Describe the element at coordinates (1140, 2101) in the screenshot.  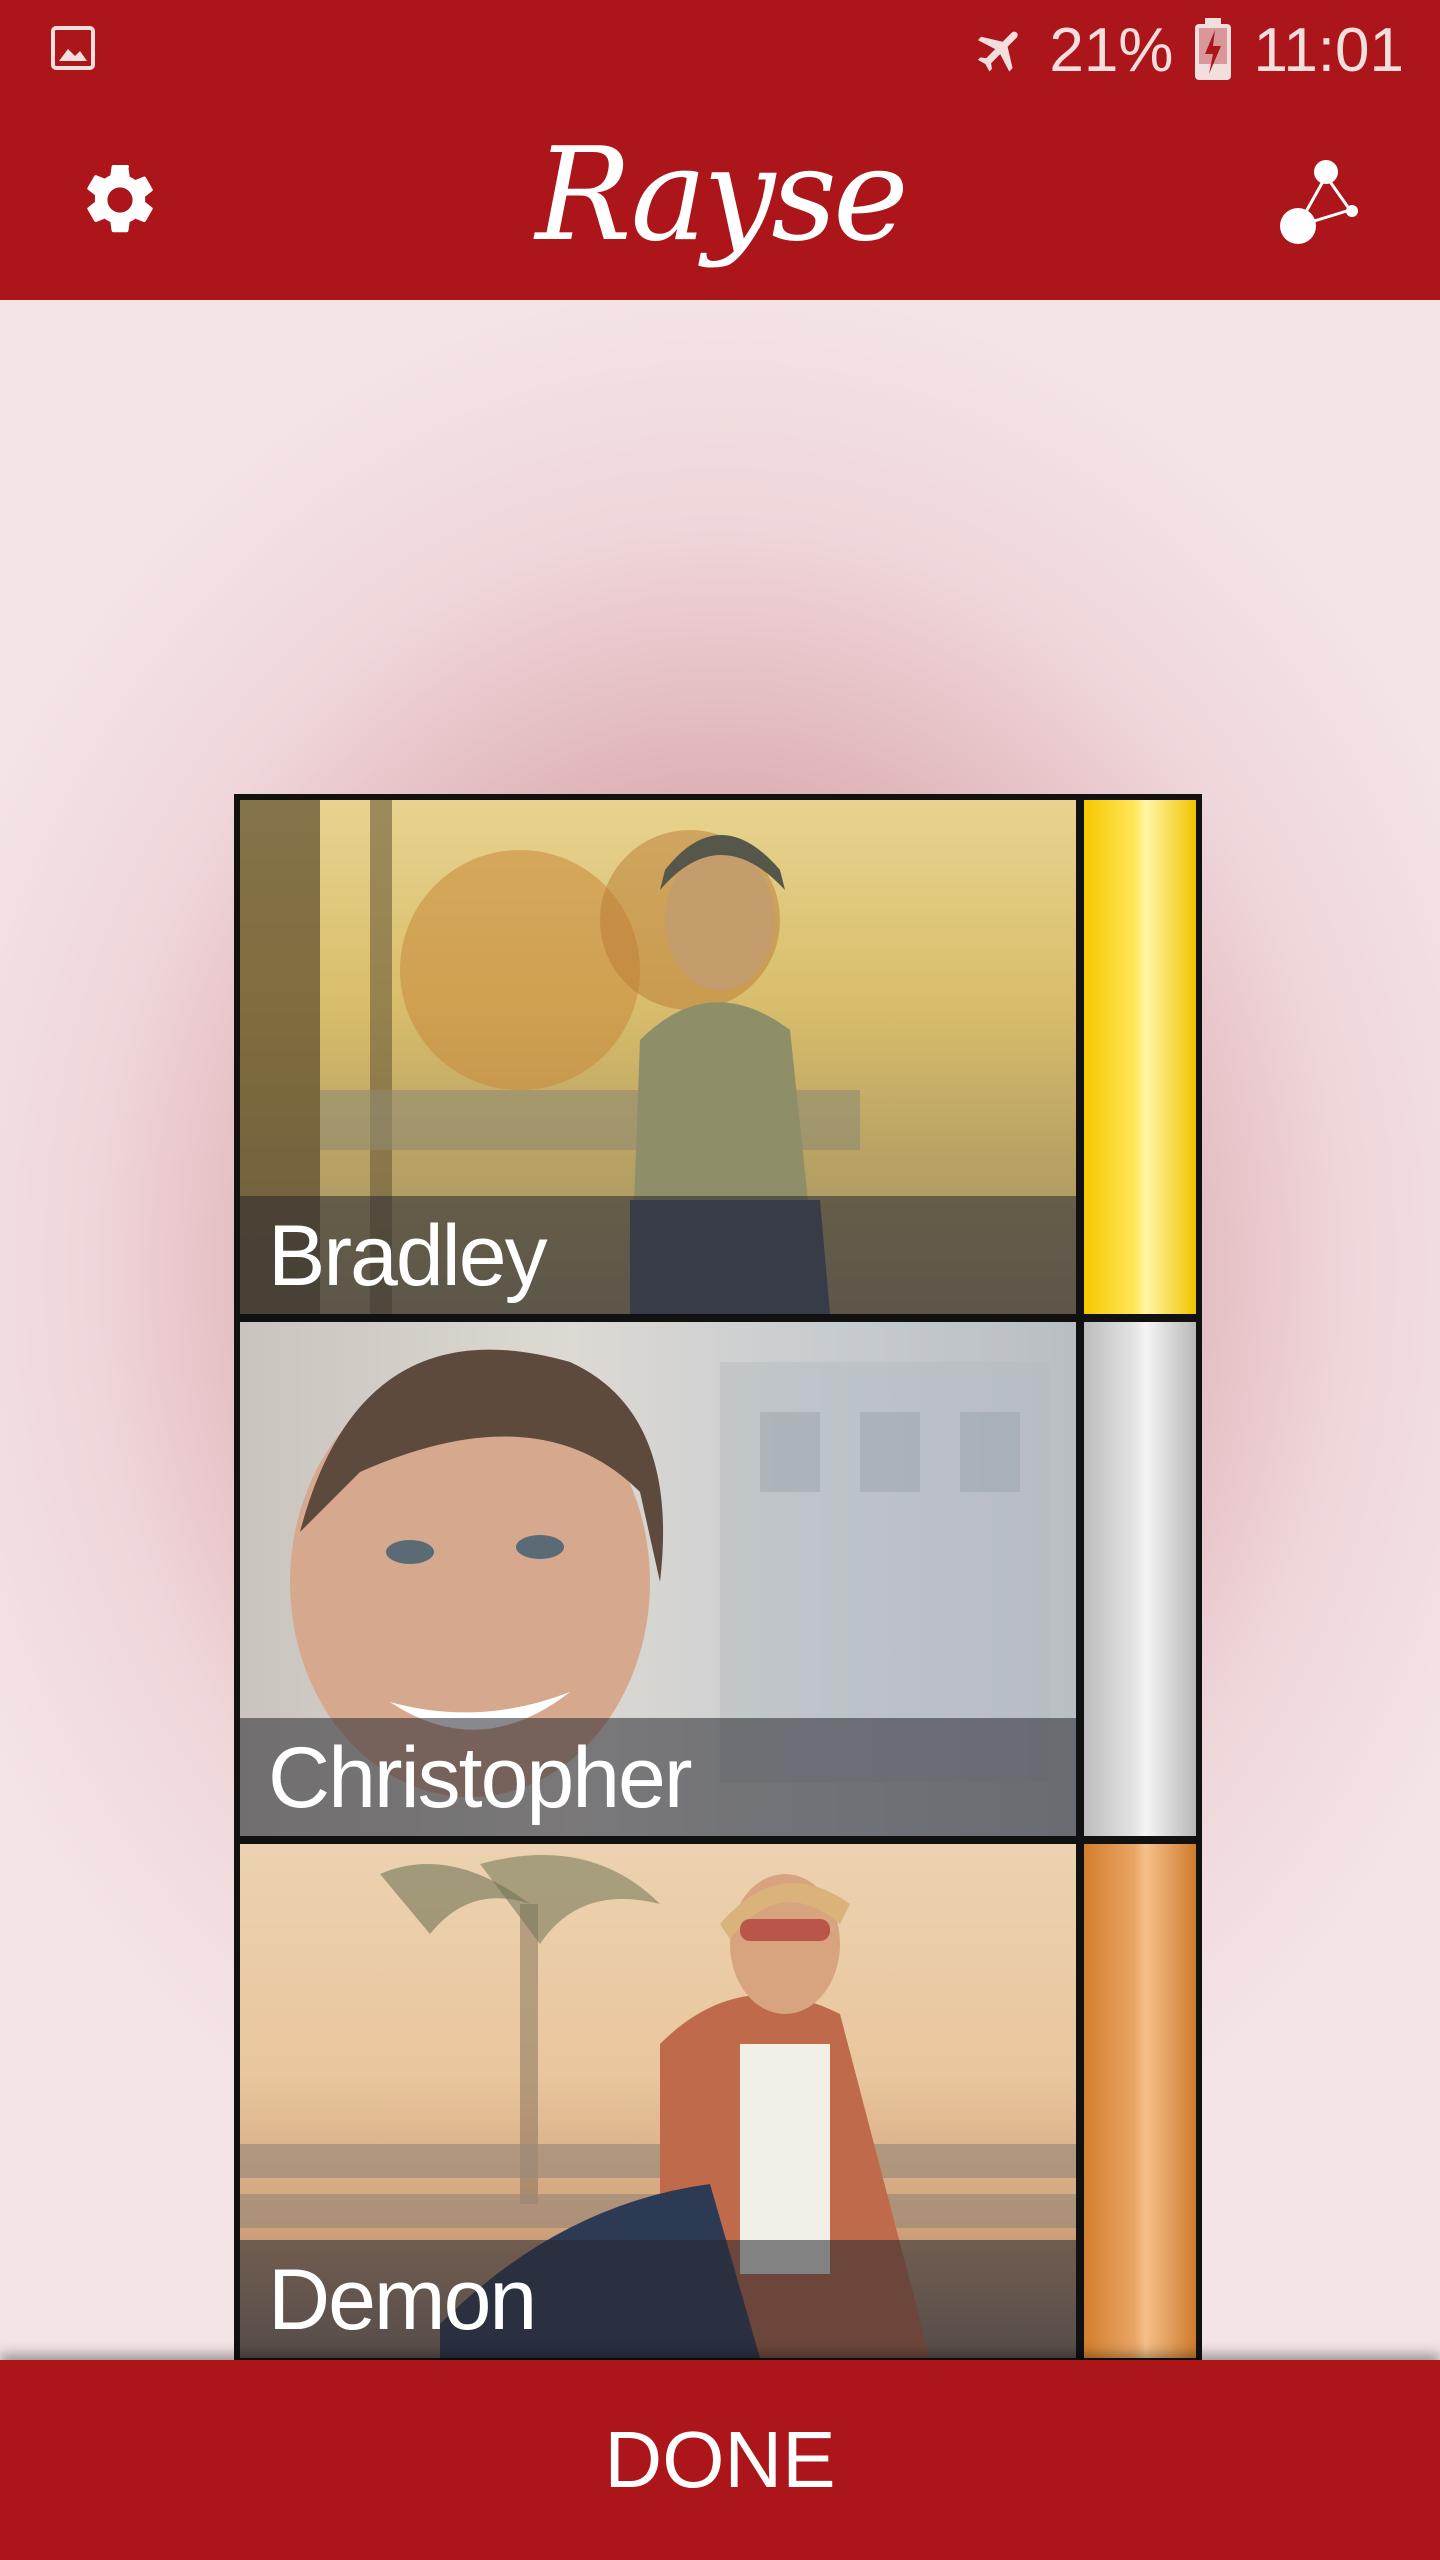
I see `bronze-medal-swatch` at that location.